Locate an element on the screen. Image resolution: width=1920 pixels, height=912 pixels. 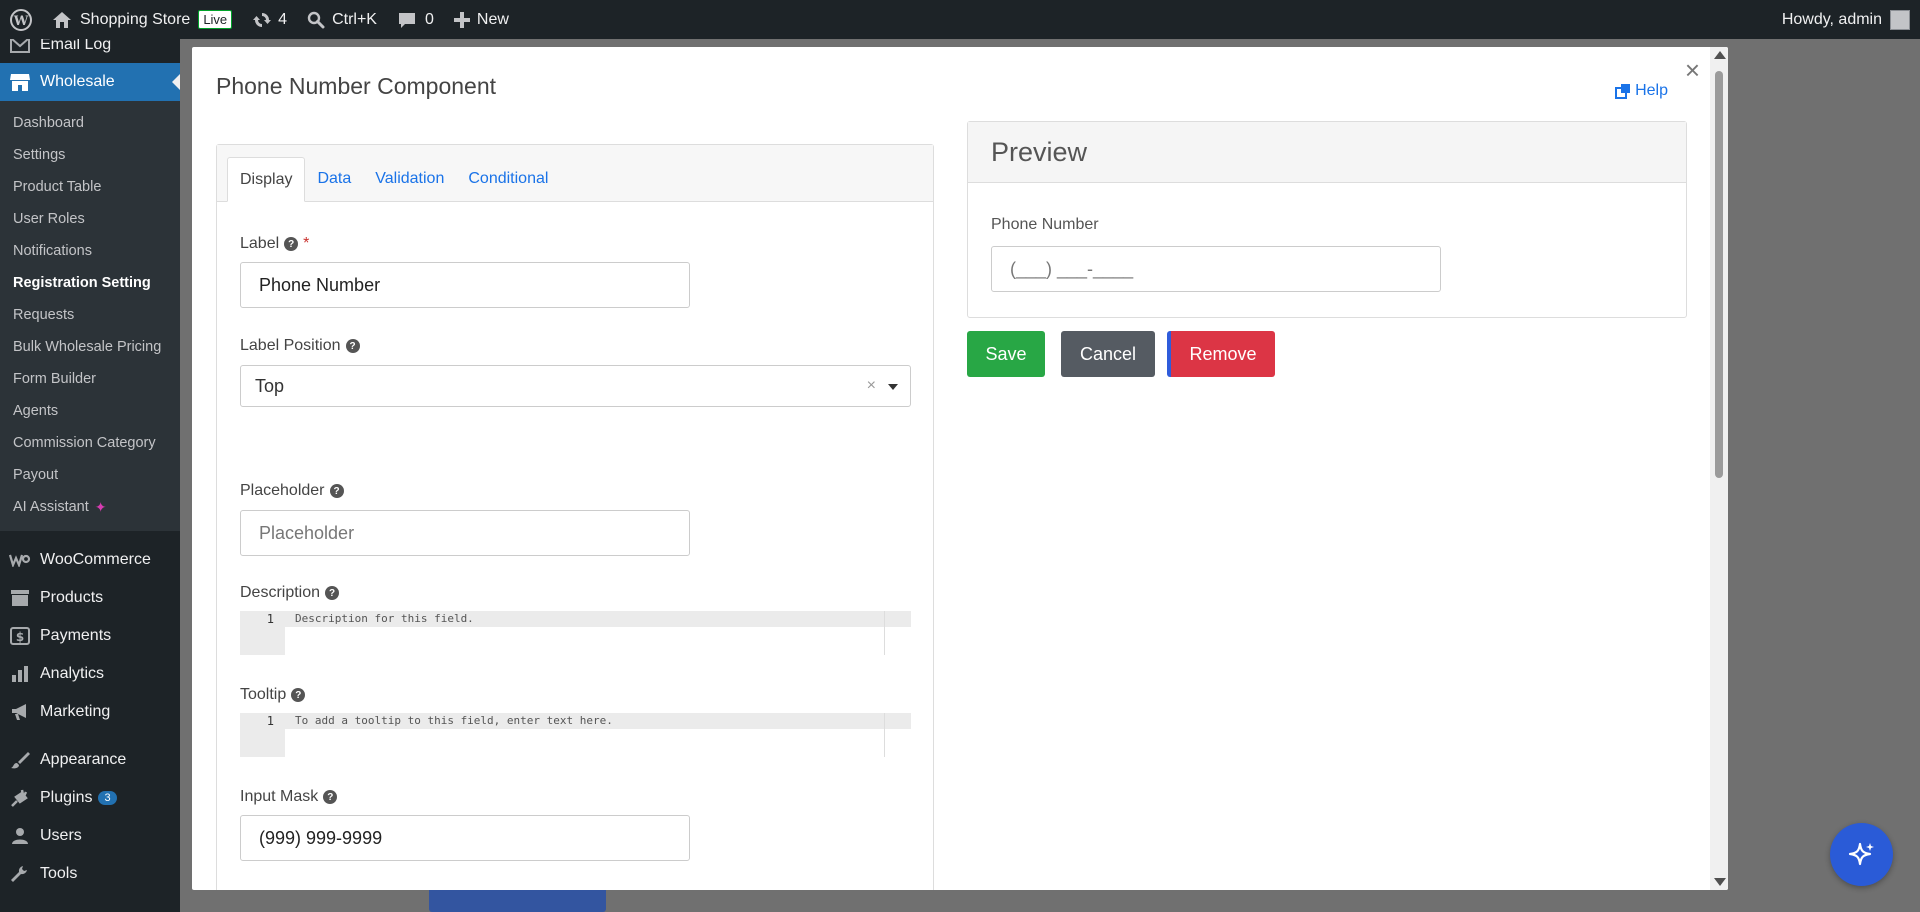
home-icon is located at coordinates (62, 19).